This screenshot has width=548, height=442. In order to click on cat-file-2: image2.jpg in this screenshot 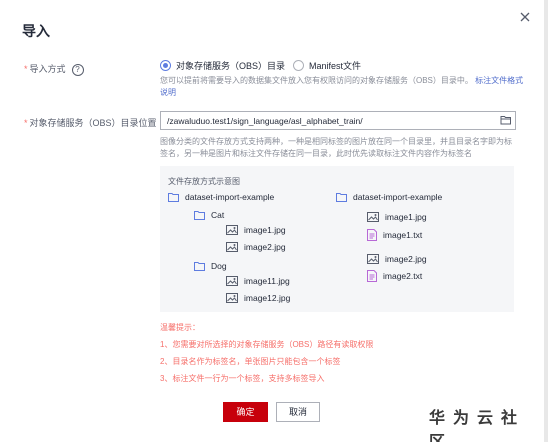, I will do `click(256, 247)`.